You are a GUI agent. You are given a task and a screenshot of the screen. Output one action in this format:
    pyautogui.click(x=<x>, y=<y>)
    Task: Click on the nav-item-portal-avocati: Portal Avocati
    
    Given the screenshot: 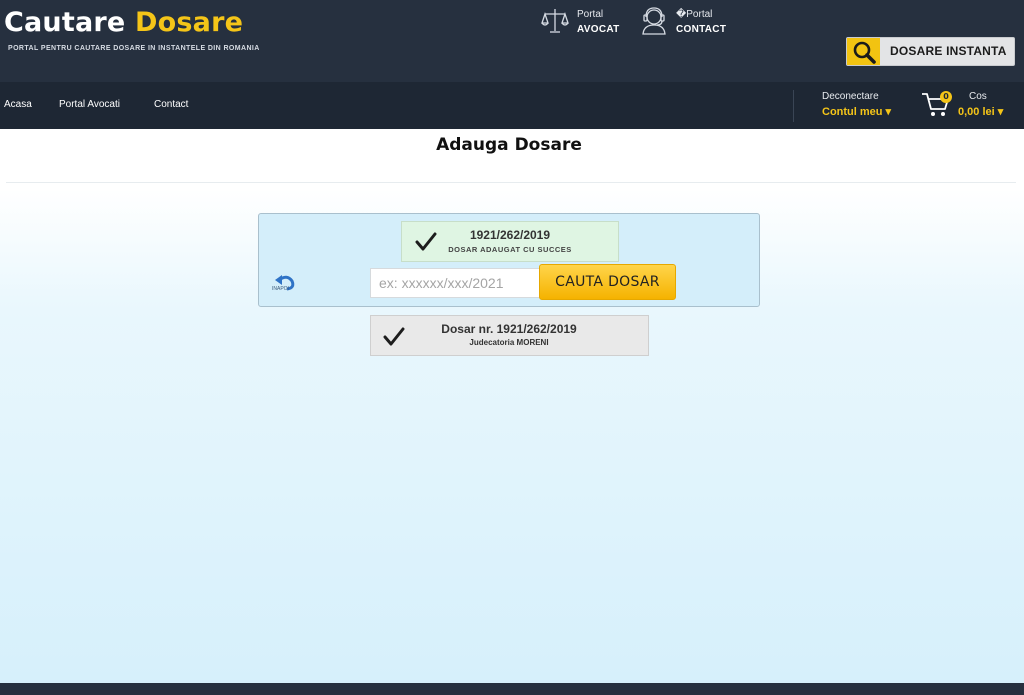 What is the action you would take?
    pyautogui.click(x=89, y=104)
    